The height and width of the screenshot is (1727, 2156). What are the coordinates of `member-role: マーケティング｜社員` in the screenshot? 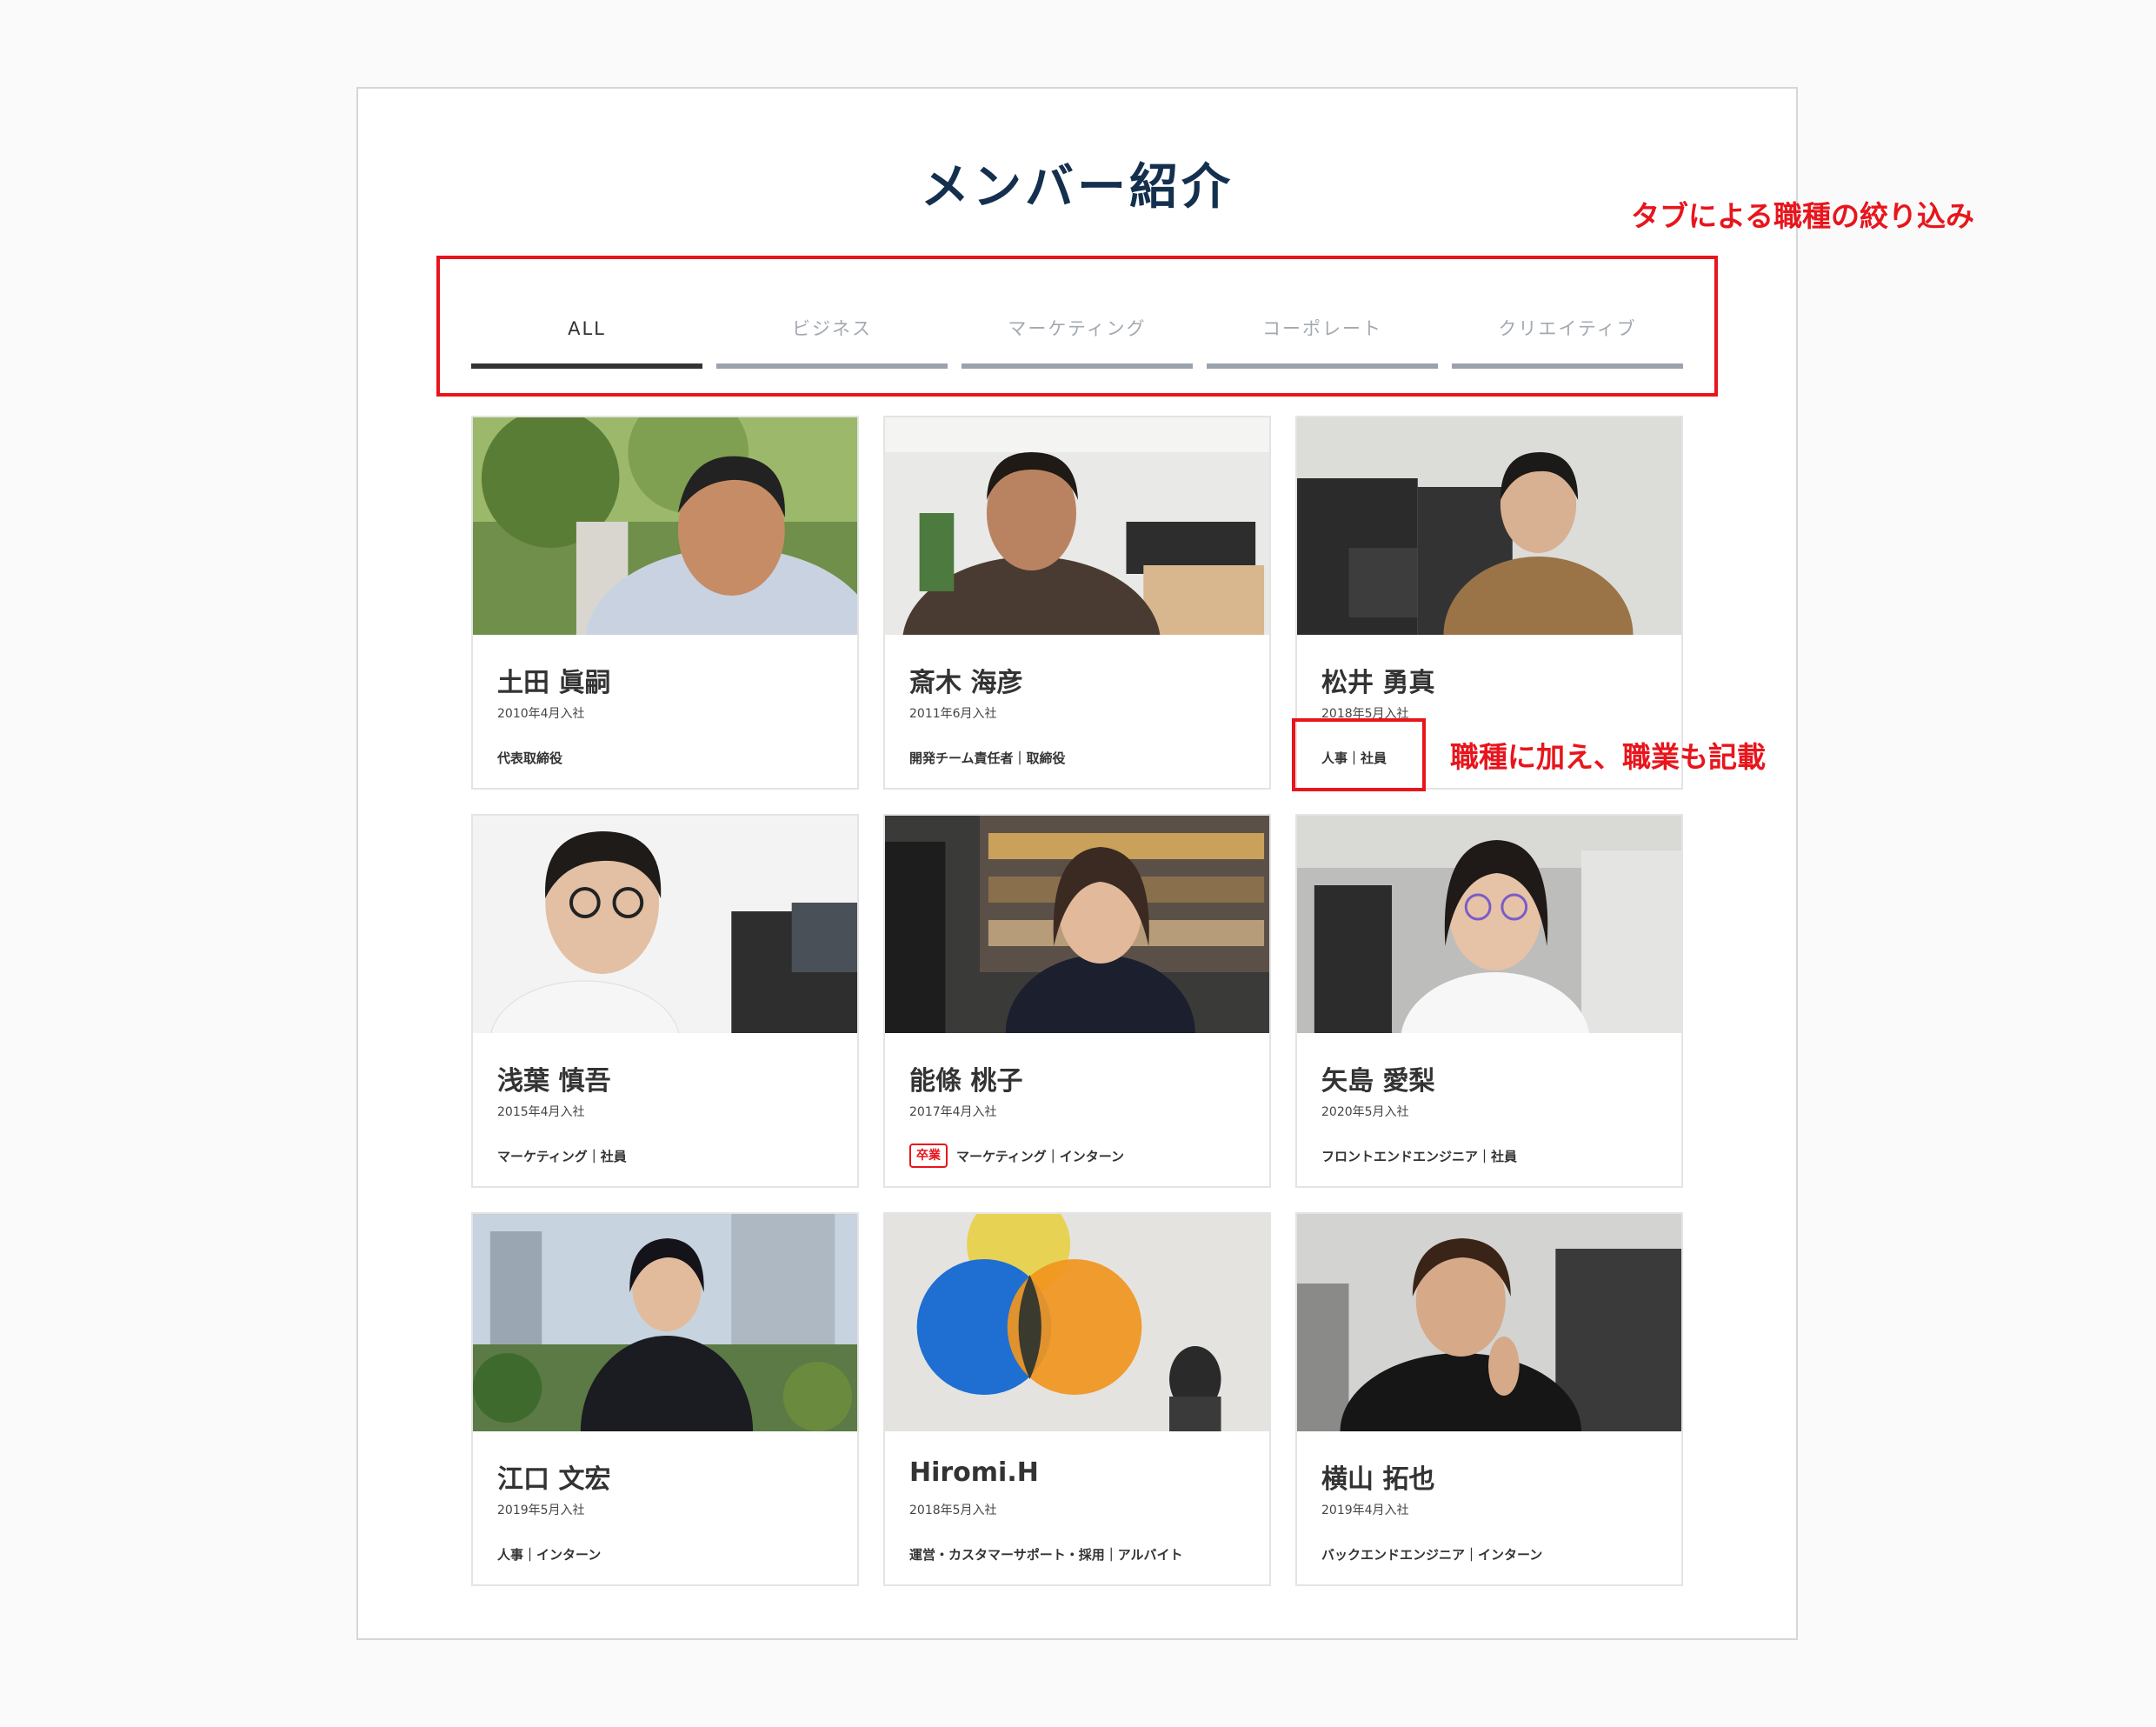 It's located at (562, 1156).